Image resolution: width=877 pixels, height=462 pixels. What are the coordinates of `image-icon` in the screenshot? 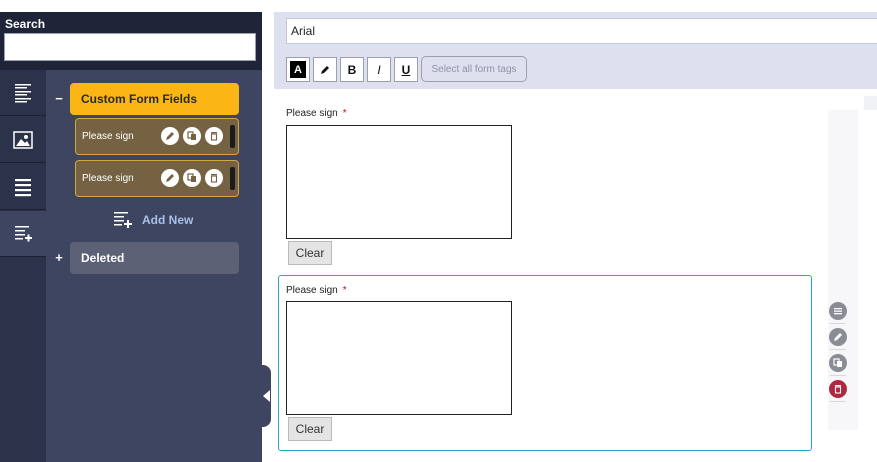 It's located at (23, 139).